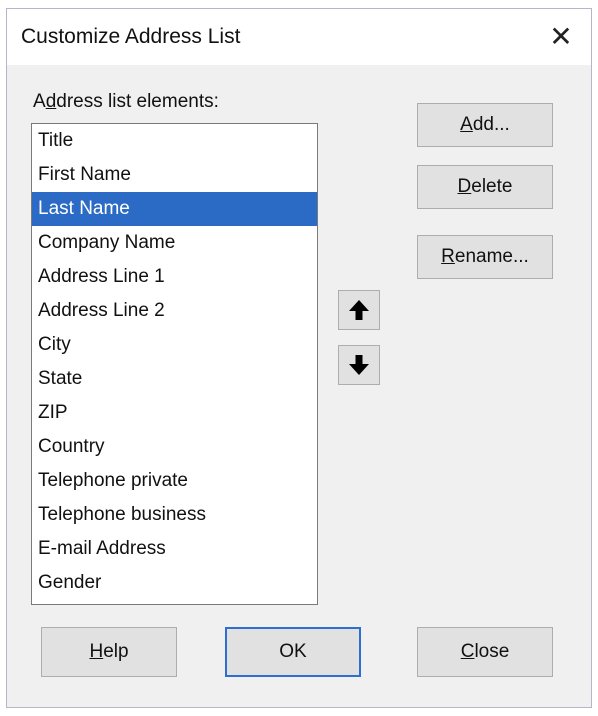  What do you see at coordinates (174, 515) in the screenshot?
I see `list-item: Telephone business` at bounding box center [174, 515].